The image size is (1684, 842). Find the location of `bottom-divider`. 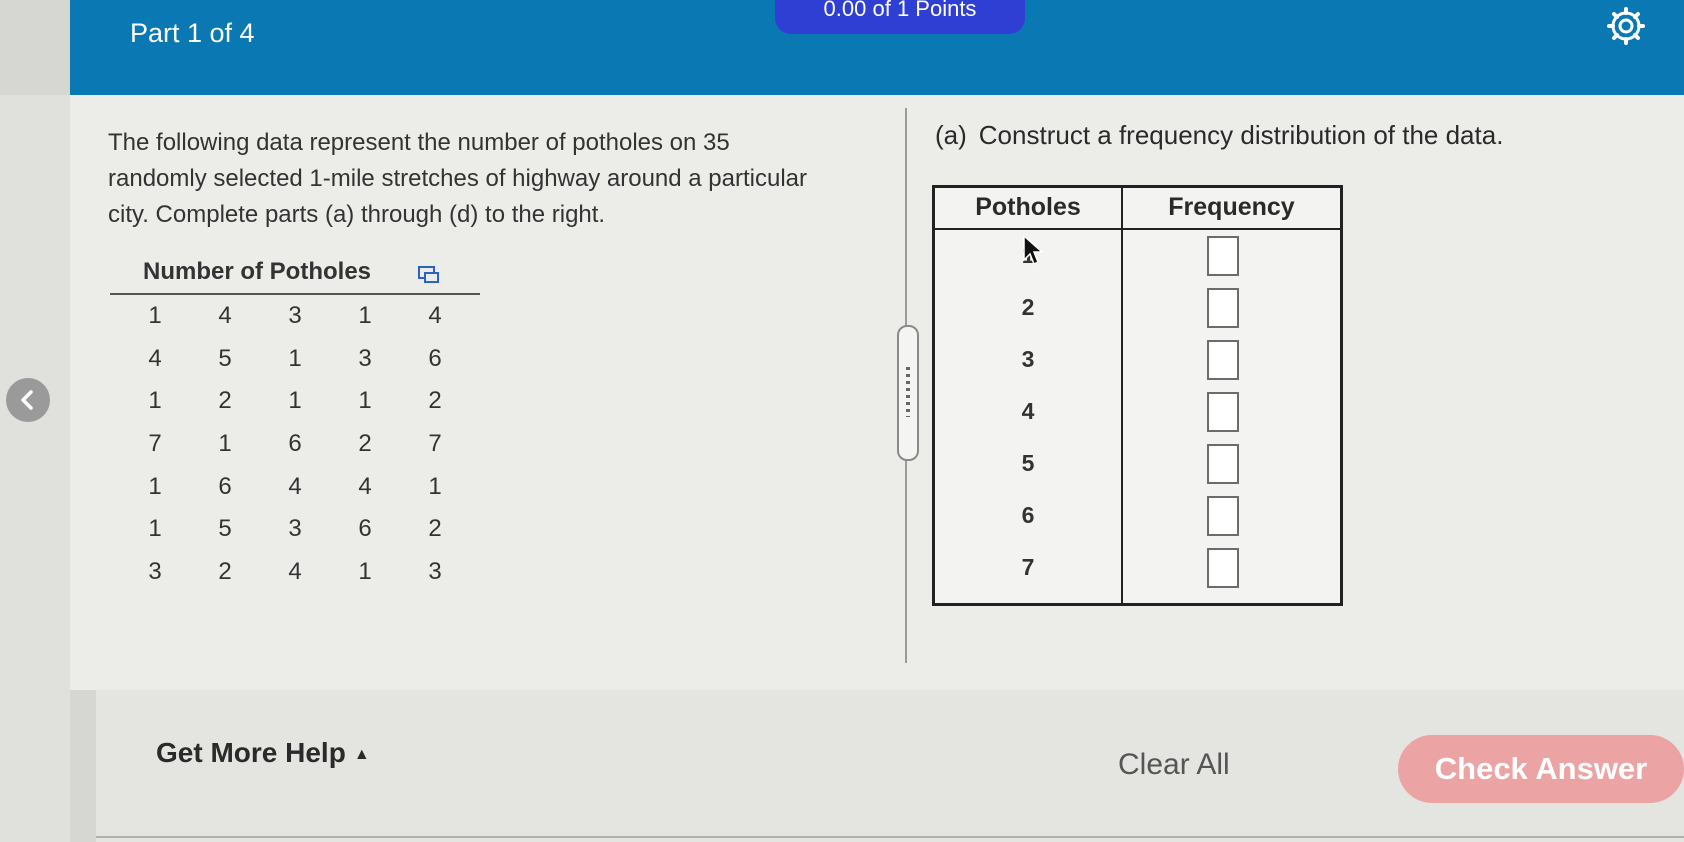

bottom-divider is located at coordinates (890, 837).